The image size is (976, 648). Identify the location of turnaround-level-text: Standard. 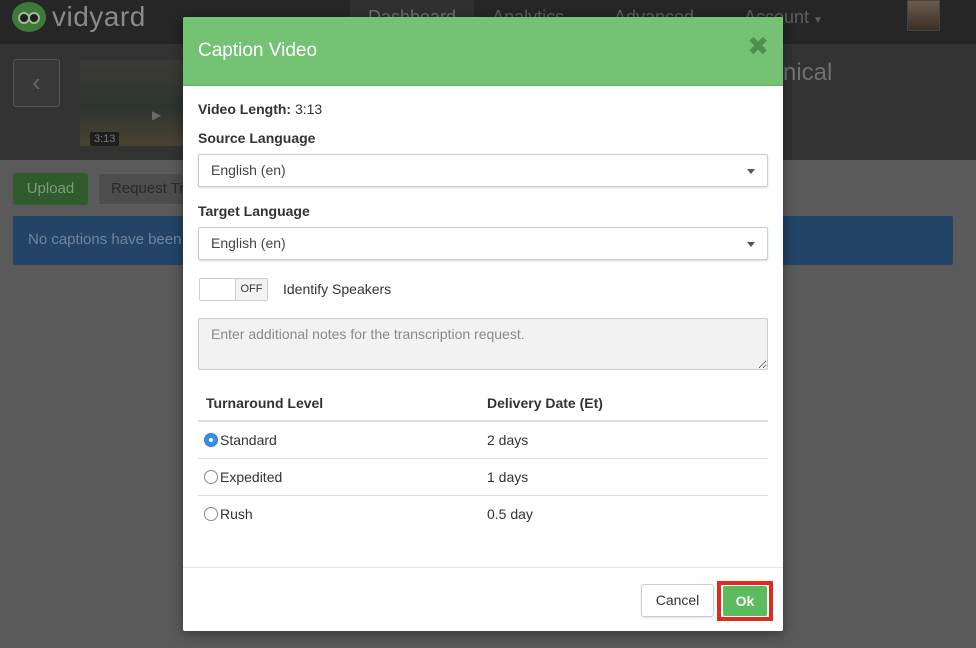
(248, 439).